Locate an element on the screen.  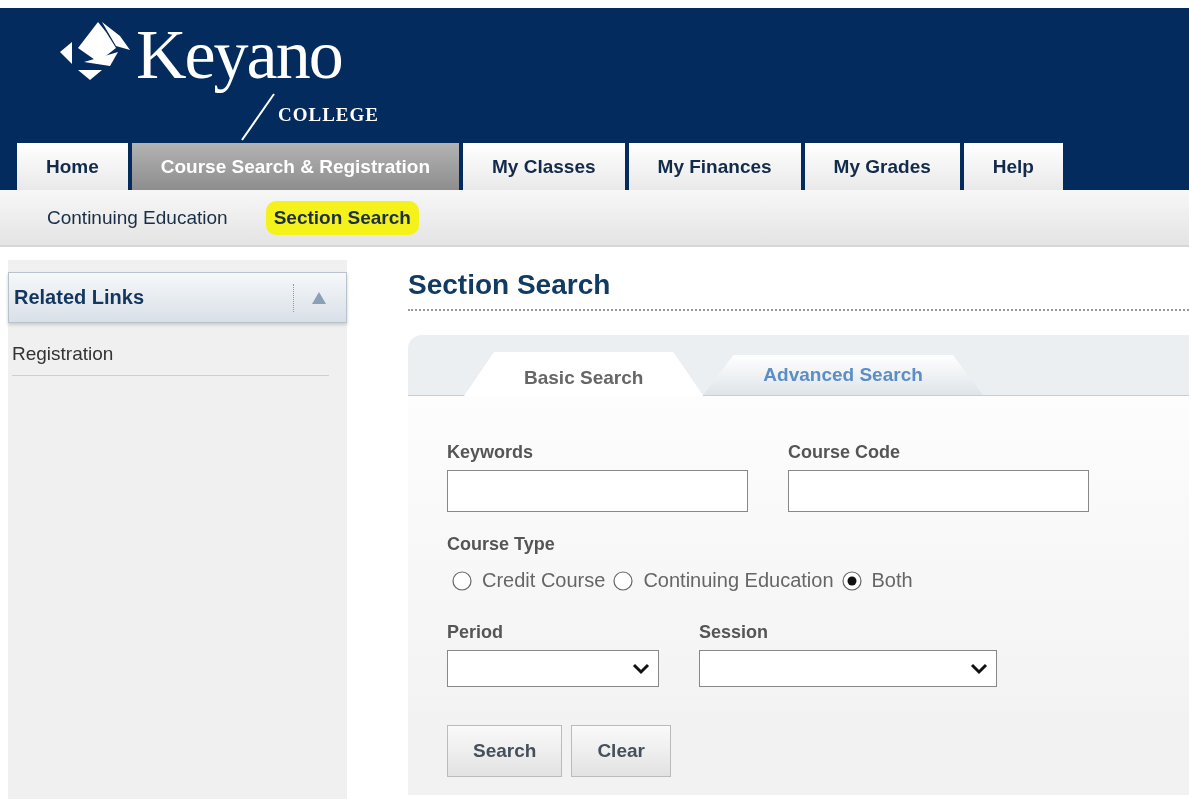
period-dropdown is located at coordinates (553, 668).